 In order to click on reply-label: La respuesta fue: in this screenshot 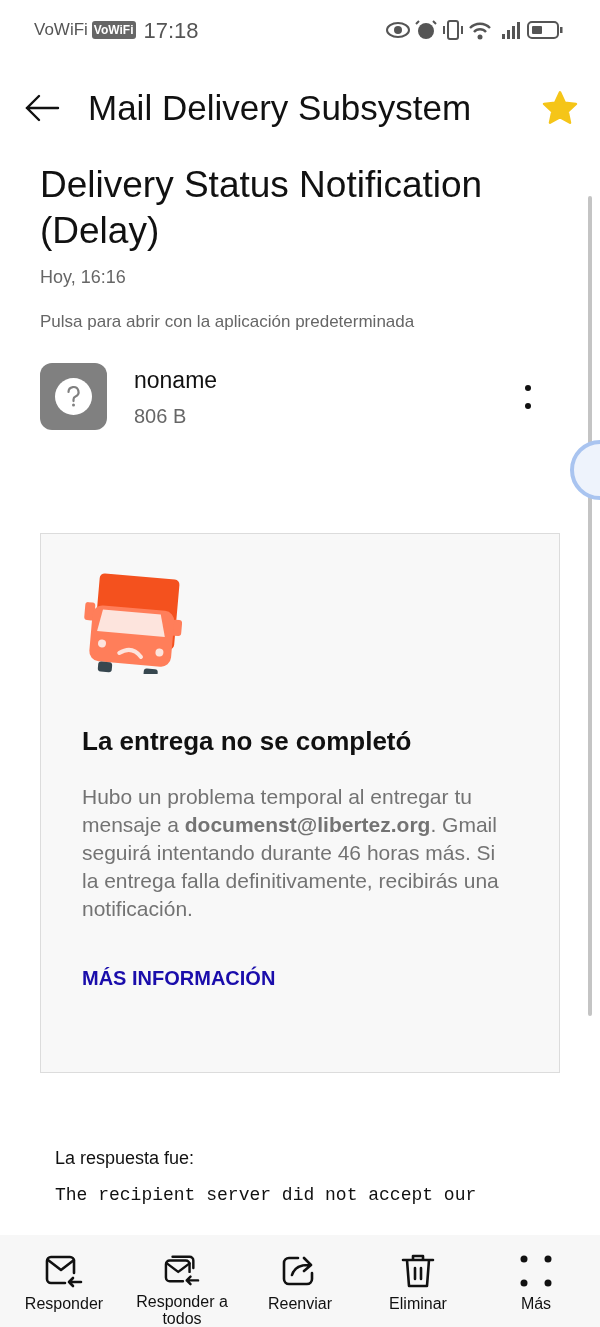, I will do `click(125, 1158)`.